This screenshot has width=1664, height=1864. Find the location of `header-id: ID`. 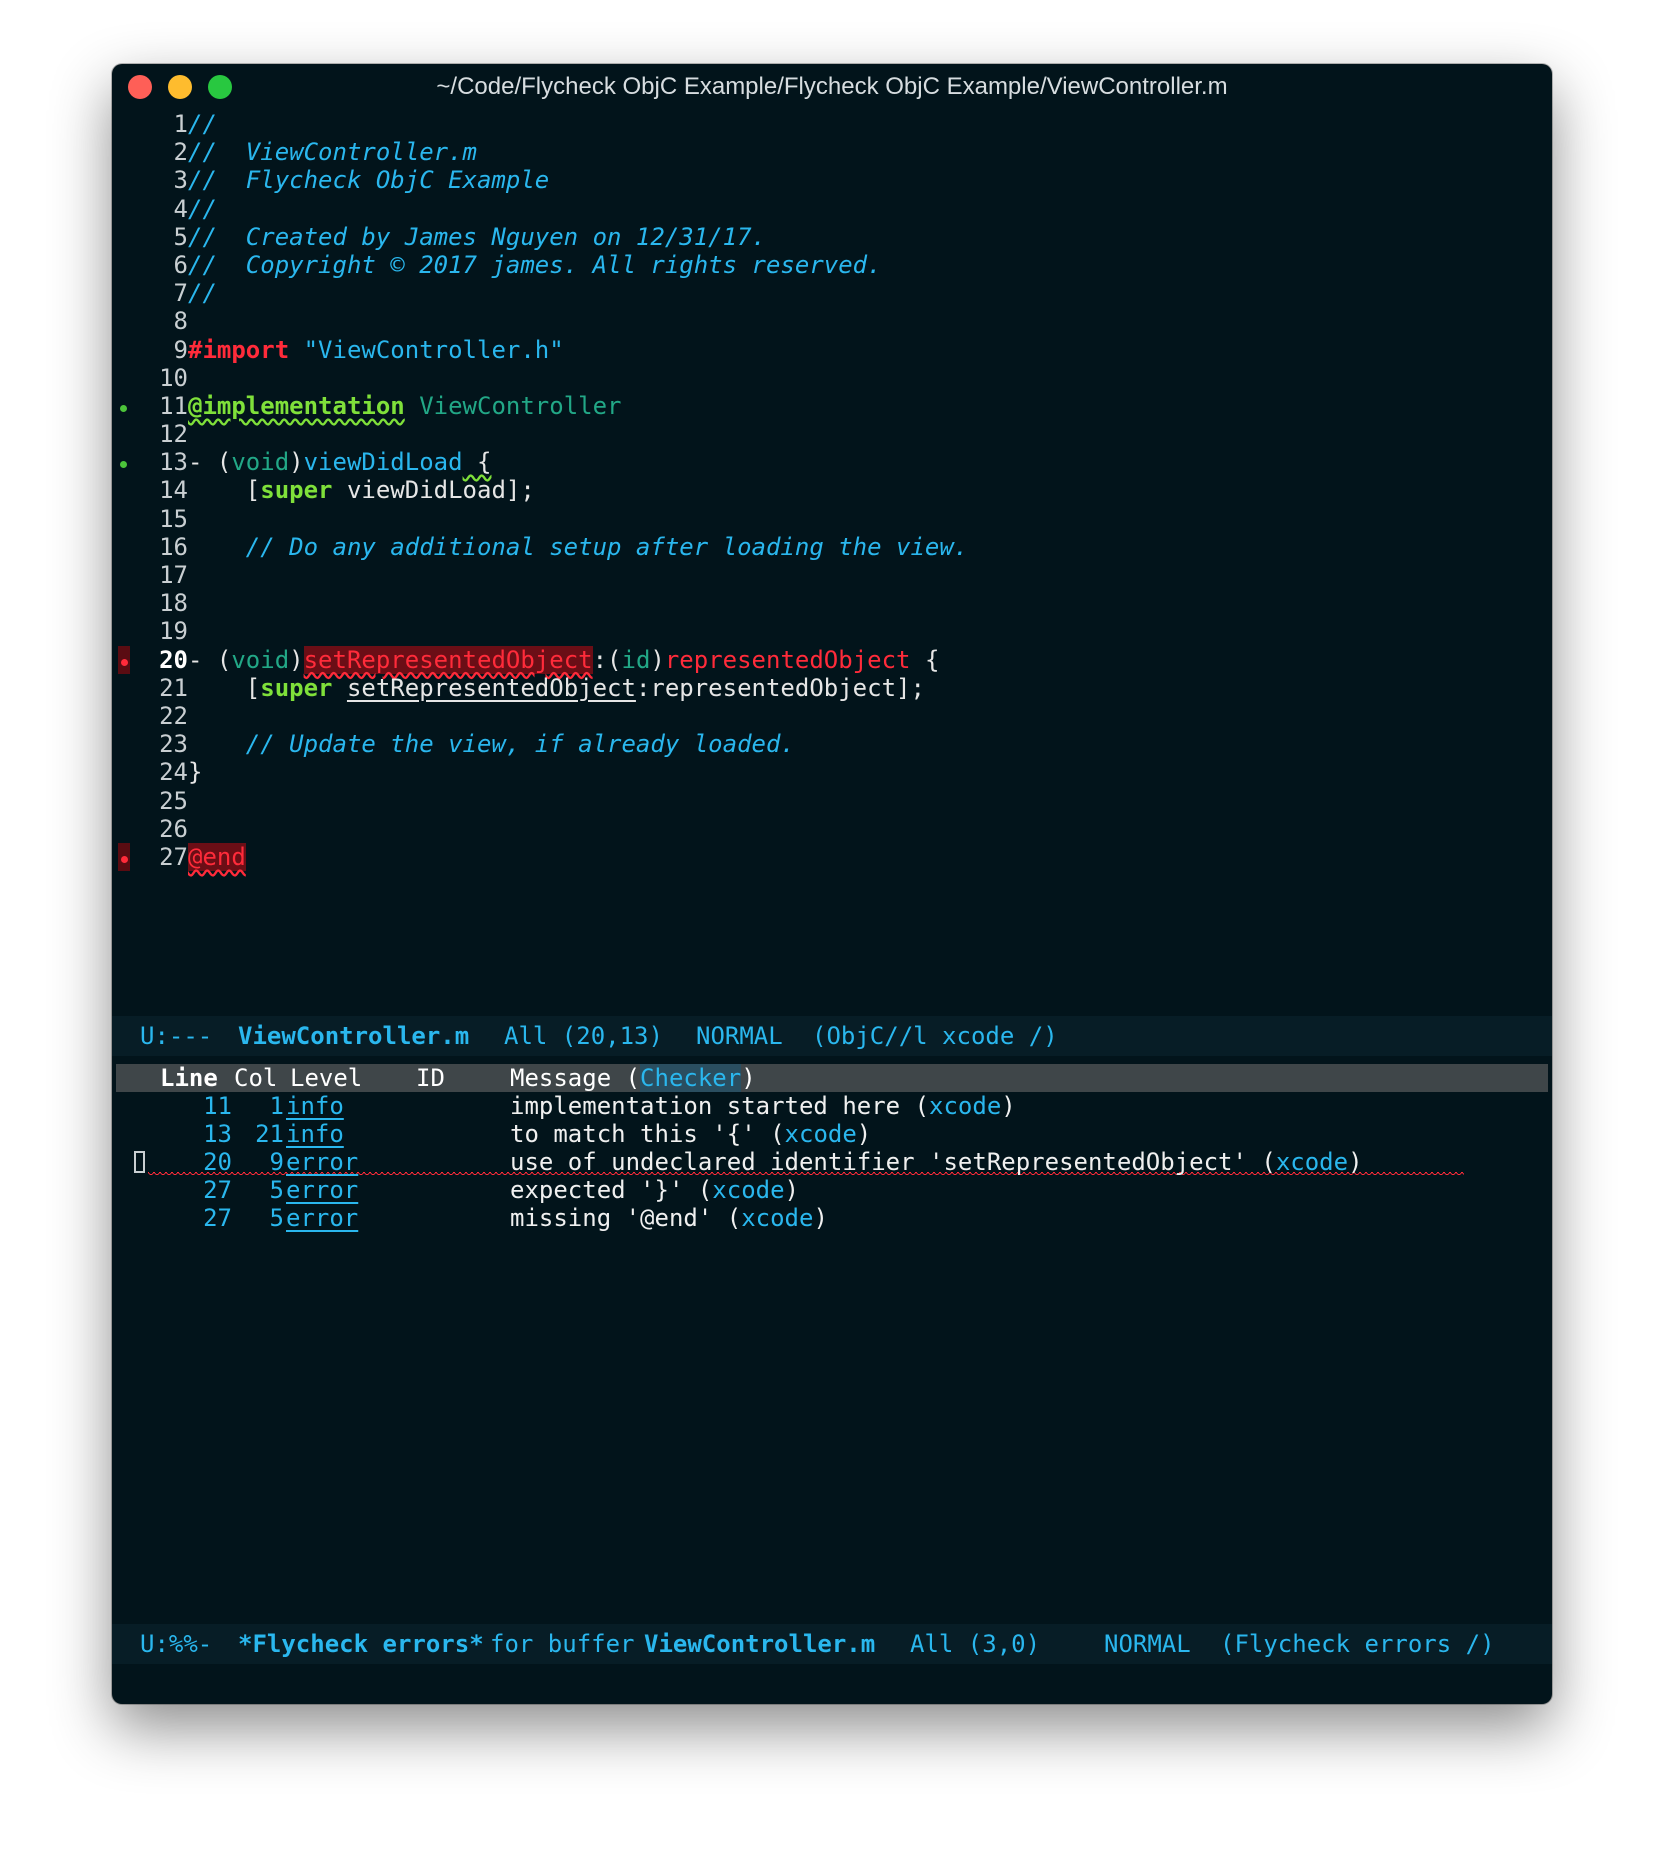

header-id: ID is located at coordinates (430, 1078).